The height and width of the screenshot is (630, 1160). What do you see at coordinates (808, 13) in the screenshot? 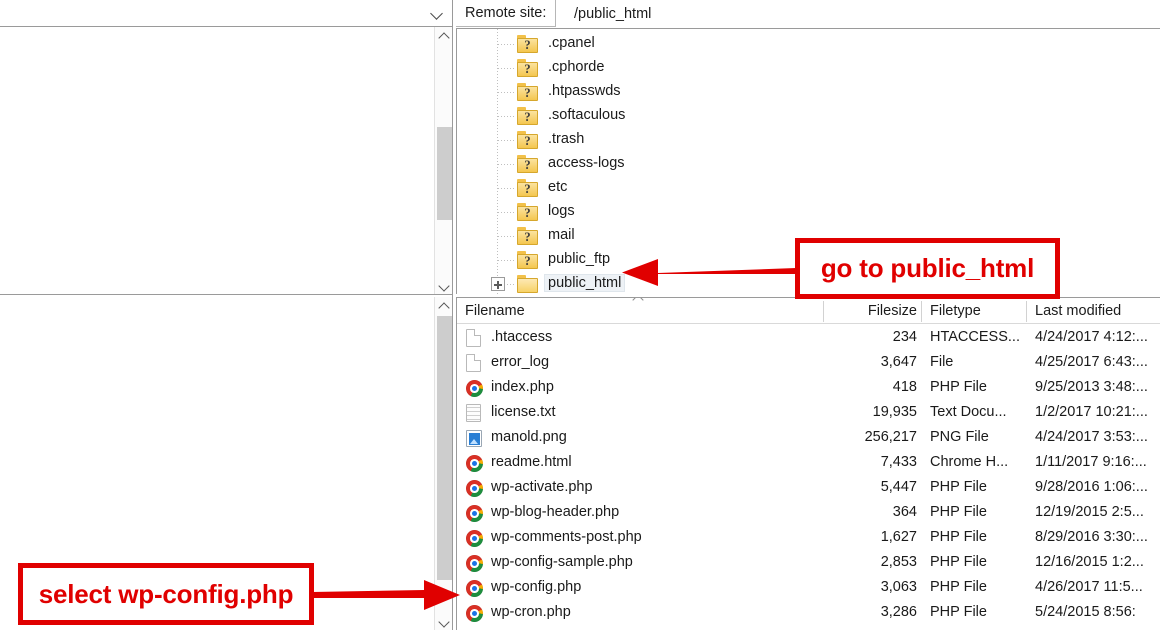
I see `remote-site-bar: Remote site: /public_html` at bounding box center [808, 13].